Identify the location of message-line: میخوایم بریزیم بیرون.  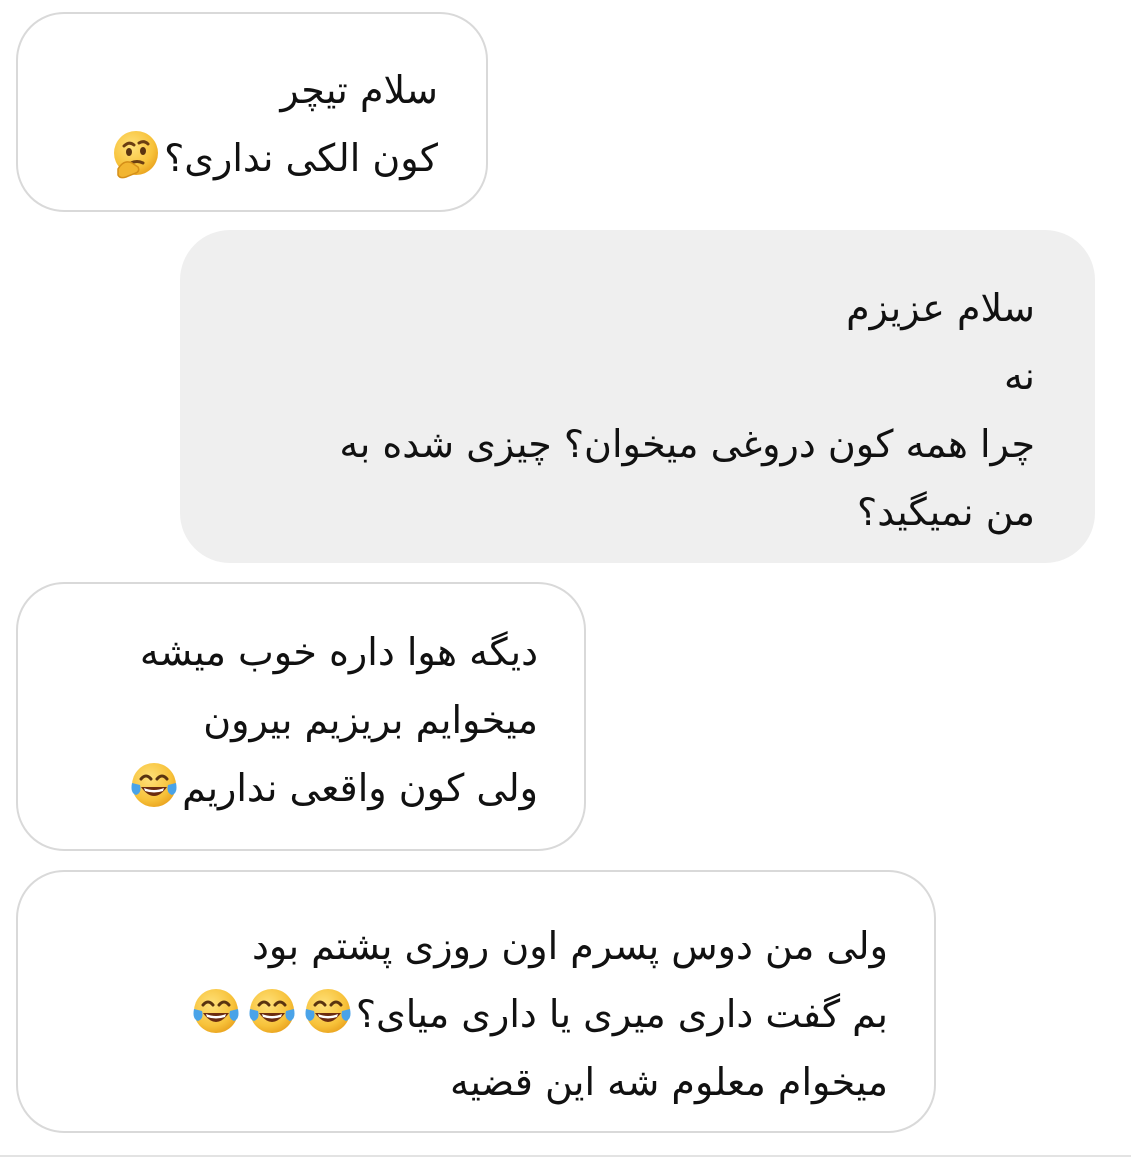
(370, 720).